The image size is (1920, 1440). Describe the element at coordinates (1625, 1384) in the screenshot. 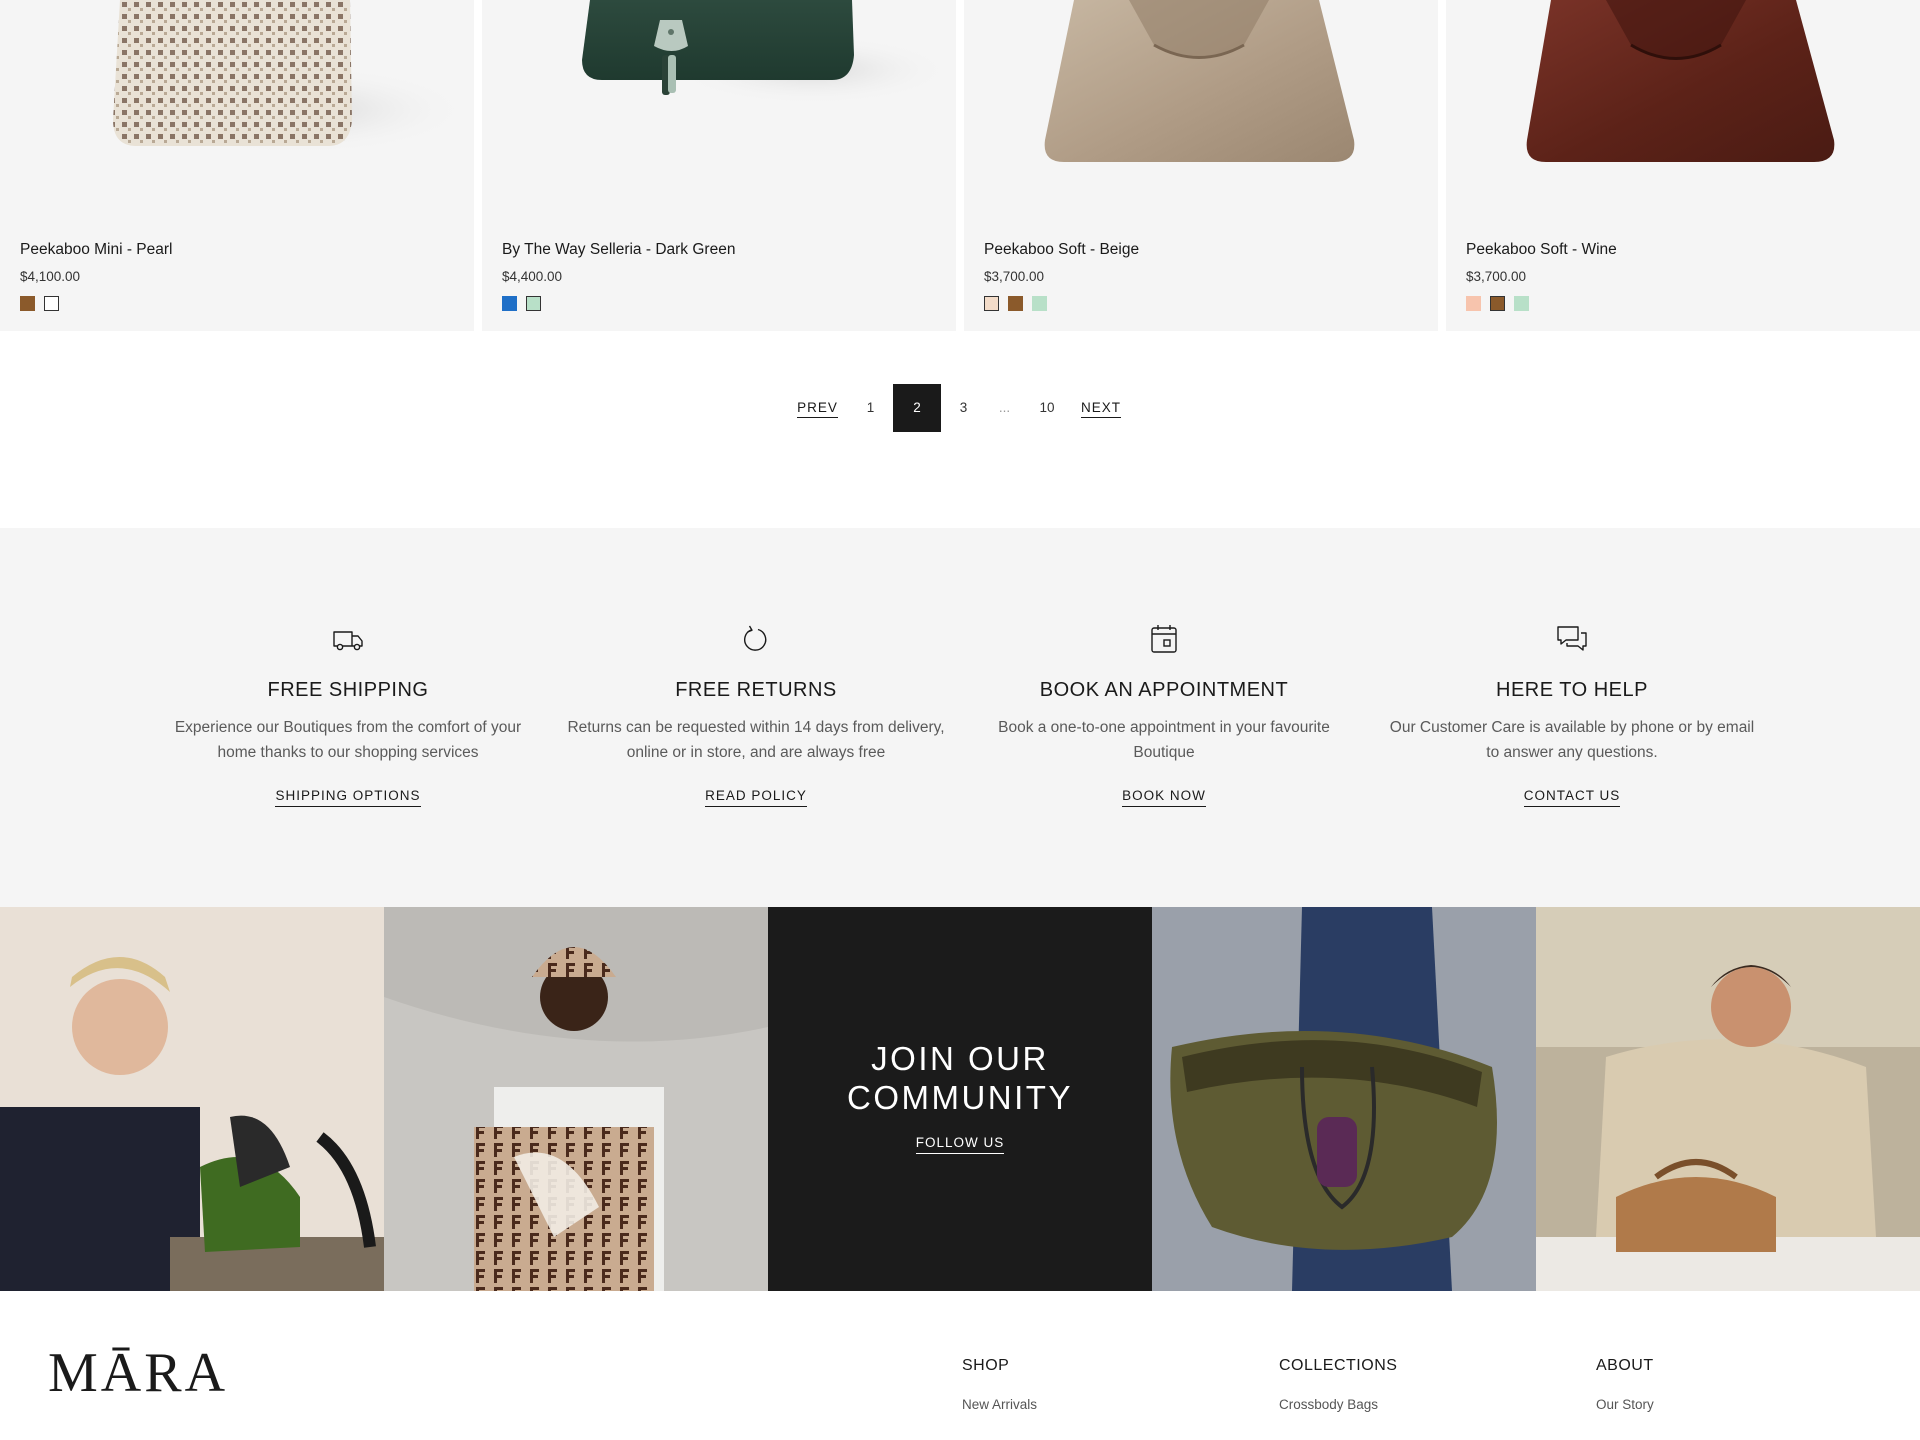

I see `footer-column-about: ABOUT Our Story` at that location.